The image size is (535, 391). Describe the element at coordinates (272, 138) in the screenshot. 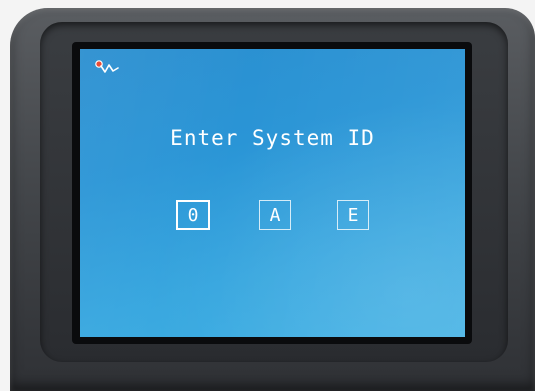

I see `page-title: Enter System ID` at that location.